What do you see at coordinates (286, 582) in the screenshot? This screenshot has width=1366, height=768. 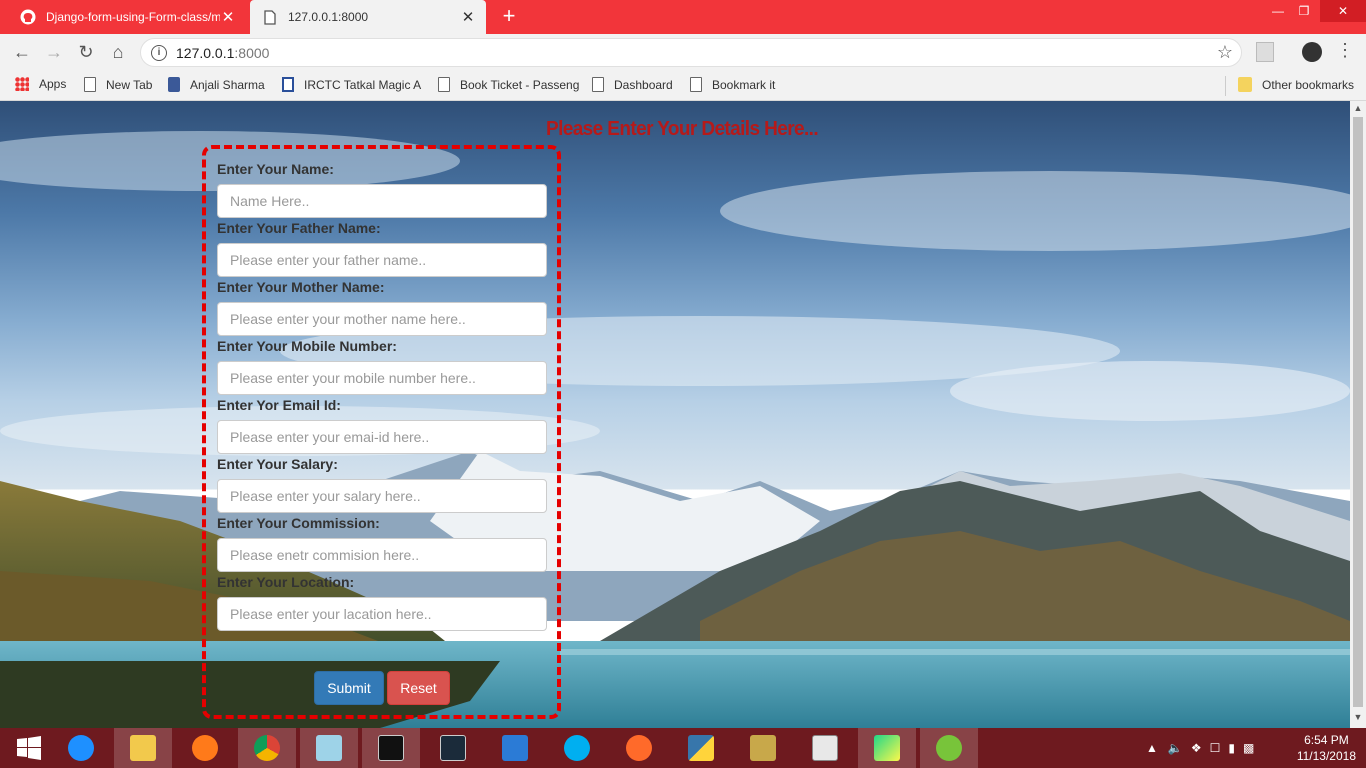 I see `location-label: Enter Your Location:` at bounding box center [286, 582].